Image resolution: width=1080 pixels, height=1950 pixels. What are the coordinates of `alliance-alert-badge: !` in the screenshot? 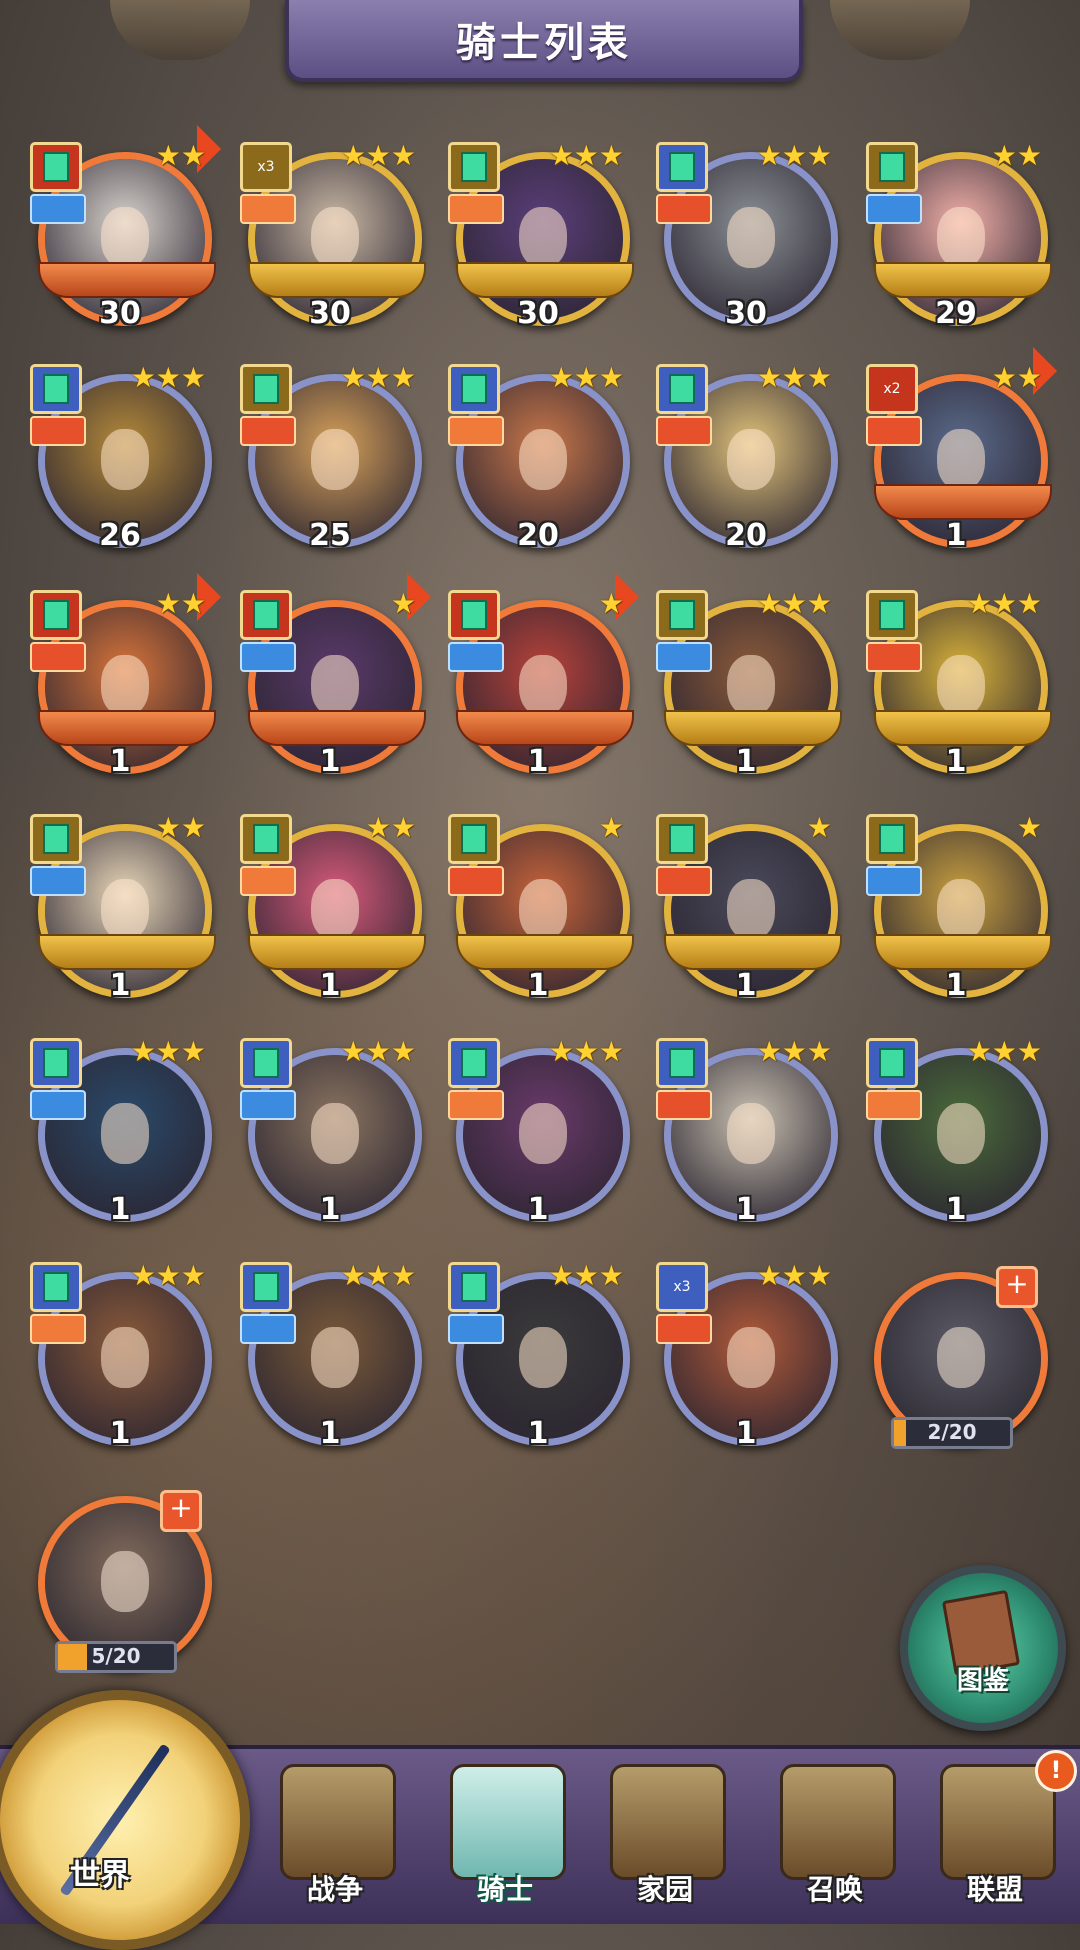 It's located at (1056, 1771).